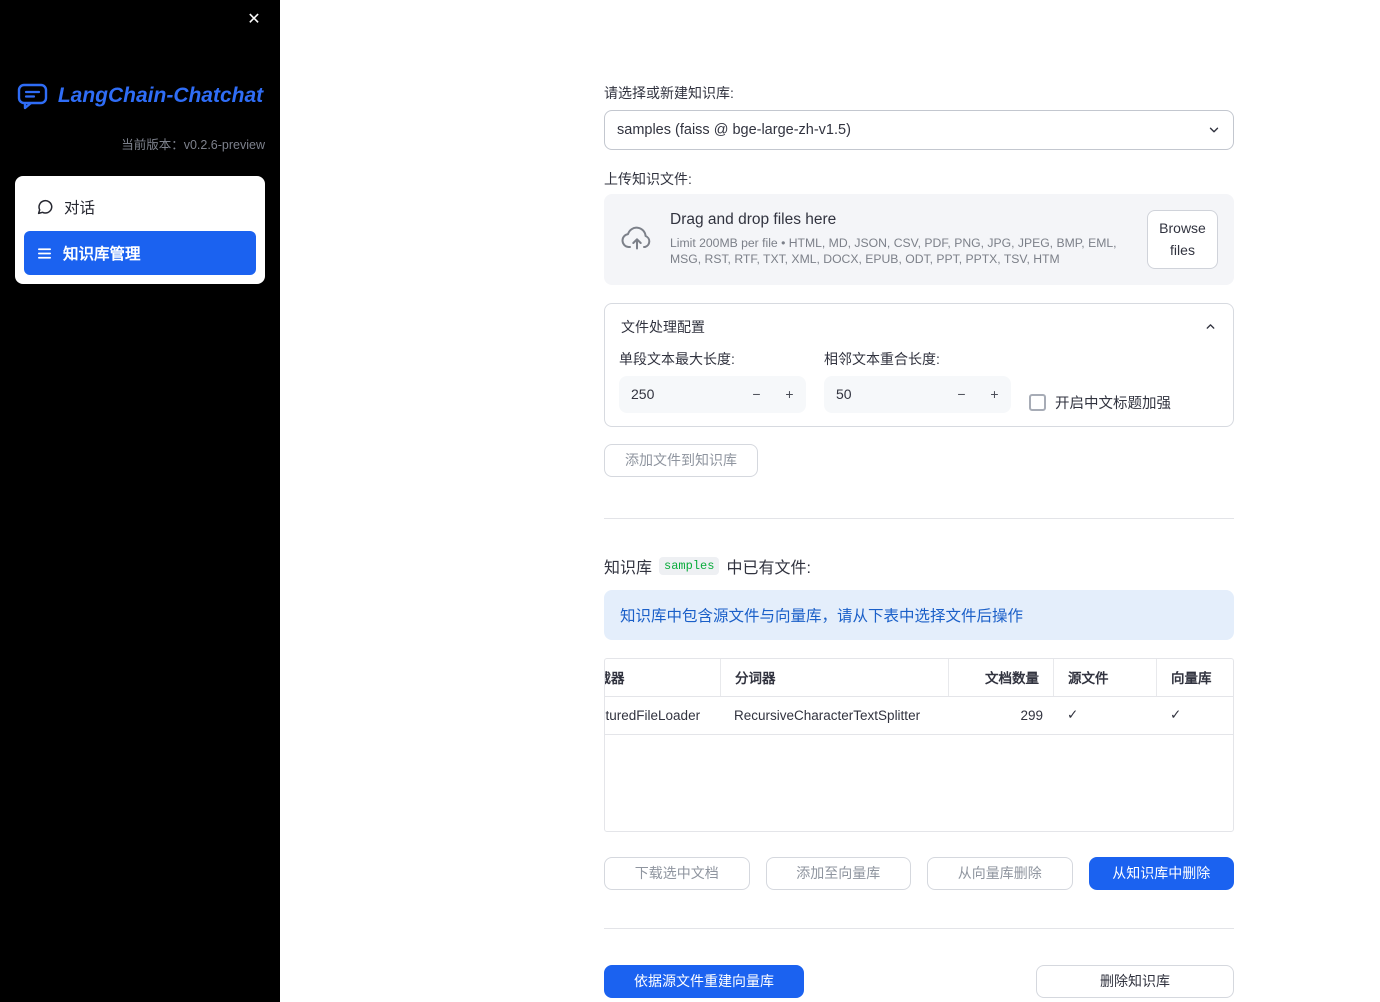  I want to click on max-length-group: 单段文本最大长度: 250 − +, so click(712, 380).